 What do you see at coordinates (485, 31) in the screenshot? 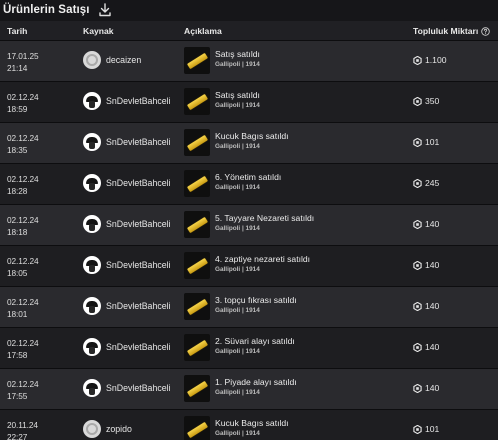
I see `info-icon` at bounding box center [485, 31].